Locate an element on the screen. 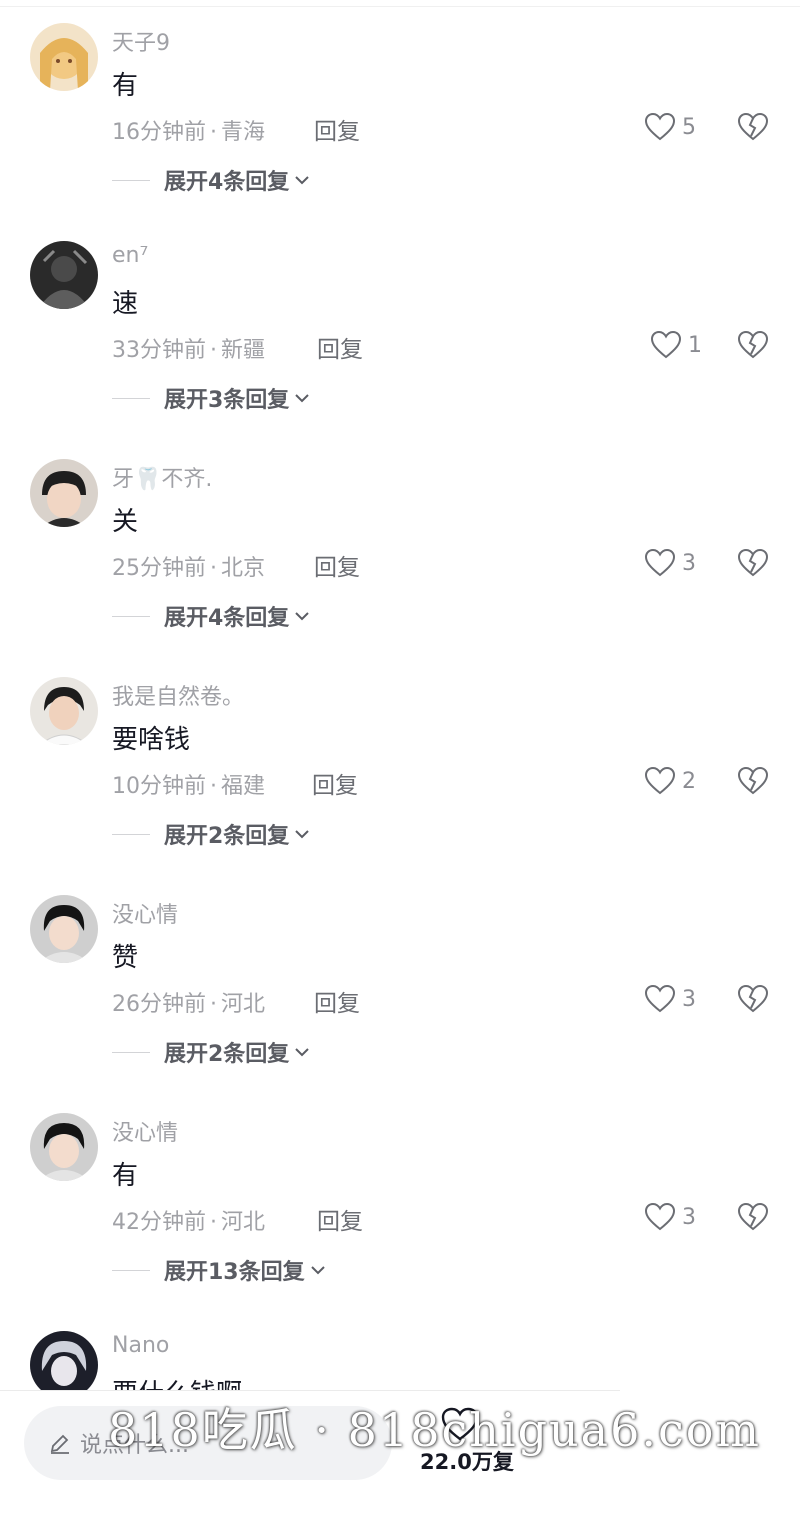  timestamp: 42分钟前 is located at coordinates (159, 1222).